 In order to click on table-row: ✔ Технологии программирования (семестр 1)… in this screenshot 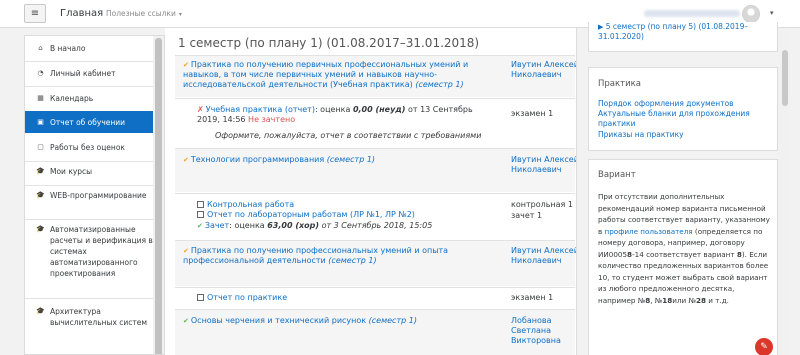, I will do `click(375, 170)`.